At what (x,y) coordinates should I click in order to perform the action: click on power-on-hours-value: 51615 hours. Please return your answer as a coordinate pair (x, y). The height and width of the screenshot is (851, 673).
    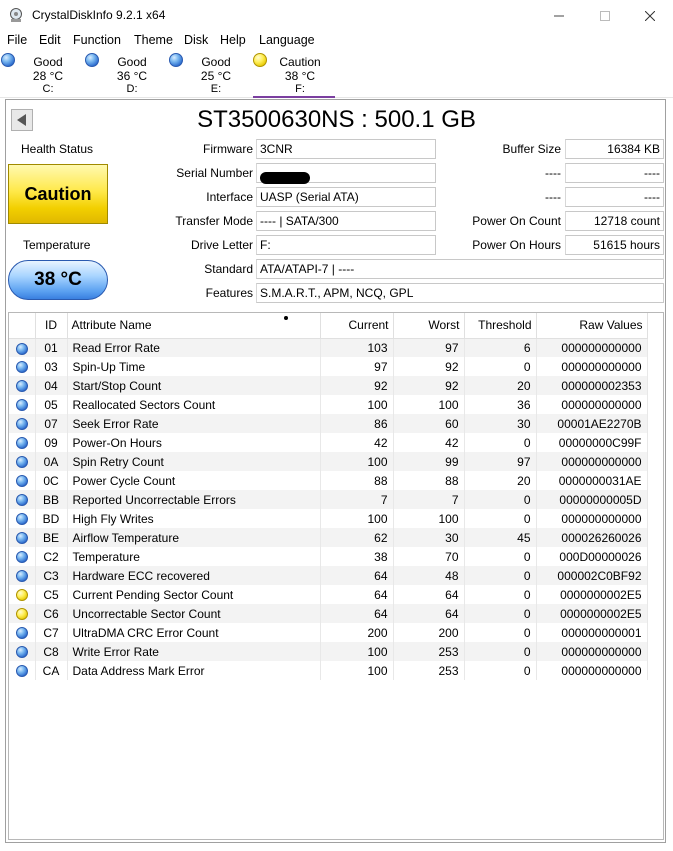
    Looking at the image, I should click on (614, 245).